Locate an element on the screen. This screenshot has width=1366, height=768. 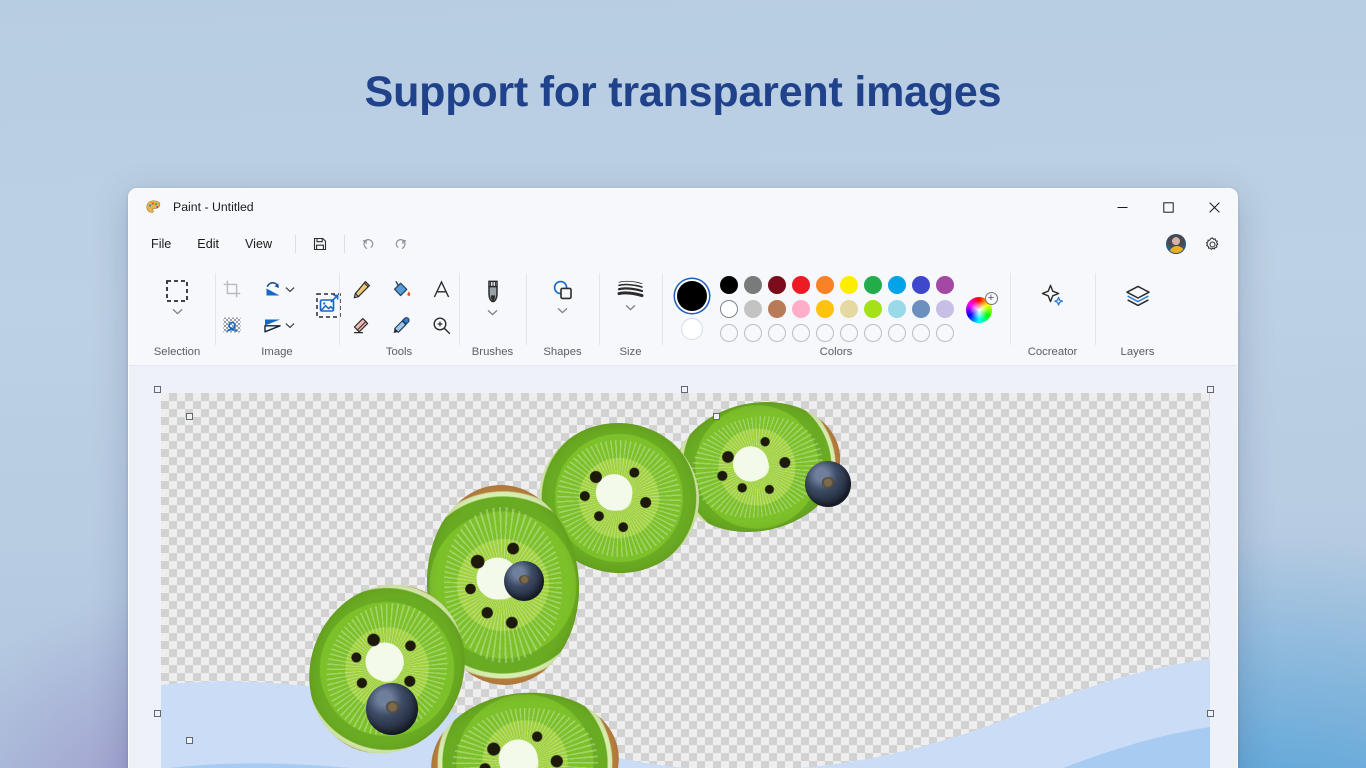
resize-handle-top-center is located at coordinates (684, 389).